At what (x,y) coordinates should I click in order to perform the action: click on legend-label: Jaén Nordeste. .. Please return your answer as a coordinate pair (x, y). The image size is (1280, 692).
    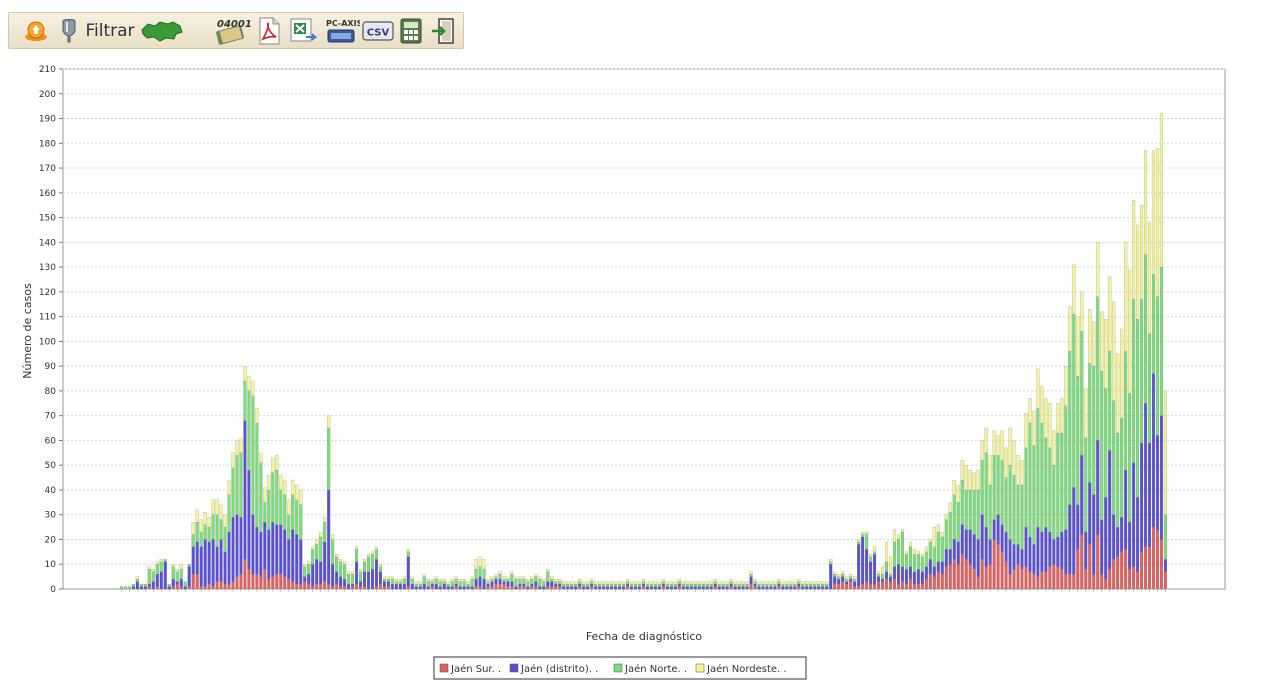
    Looking at the image, I should click on (746, 669).